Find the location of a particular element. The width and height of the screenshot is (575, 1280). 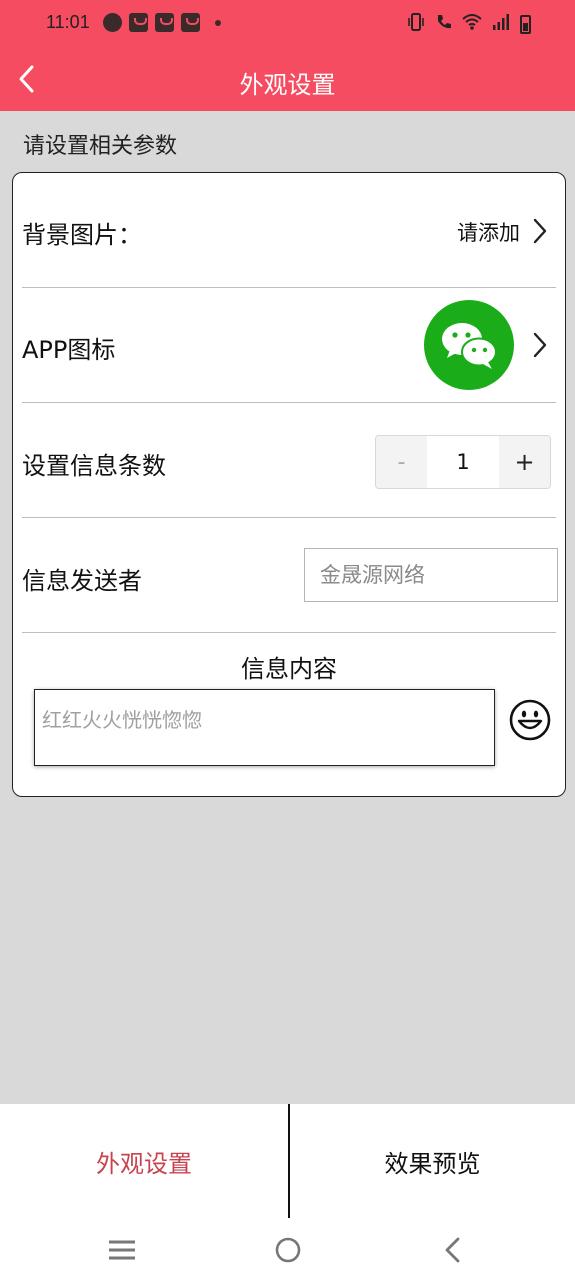

background-image-row: 背景图片： 请添加 is located at coordinates (289, 230).